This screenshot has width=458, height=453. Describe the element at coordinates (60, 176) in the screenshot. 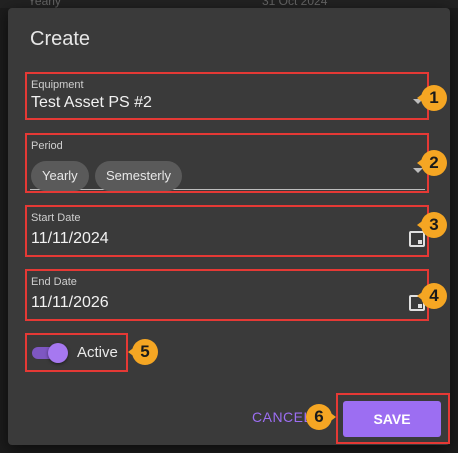

I see `period-chip-yearly: Yearly` at that location.